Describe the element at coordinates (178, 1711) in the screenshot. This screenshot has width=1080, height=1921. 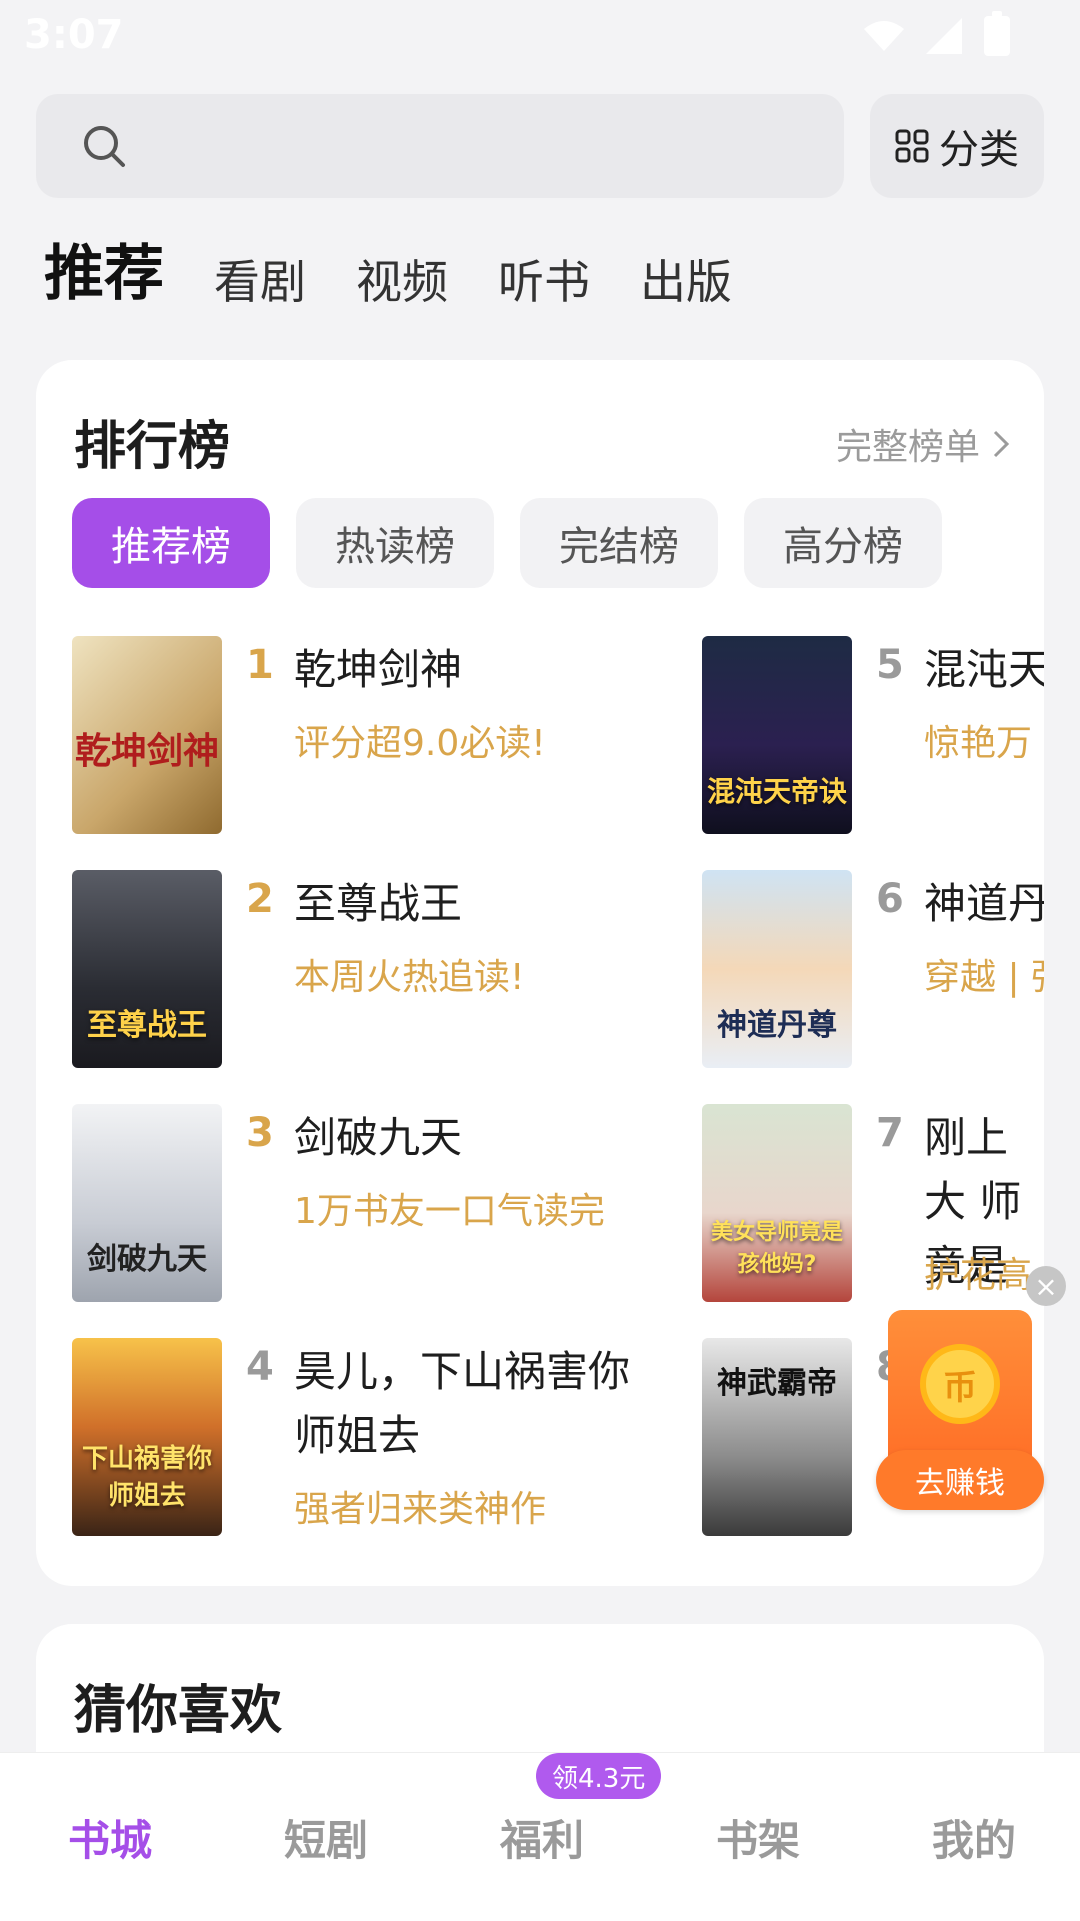
I see `guess-title: 猜你喜欢` at that location.